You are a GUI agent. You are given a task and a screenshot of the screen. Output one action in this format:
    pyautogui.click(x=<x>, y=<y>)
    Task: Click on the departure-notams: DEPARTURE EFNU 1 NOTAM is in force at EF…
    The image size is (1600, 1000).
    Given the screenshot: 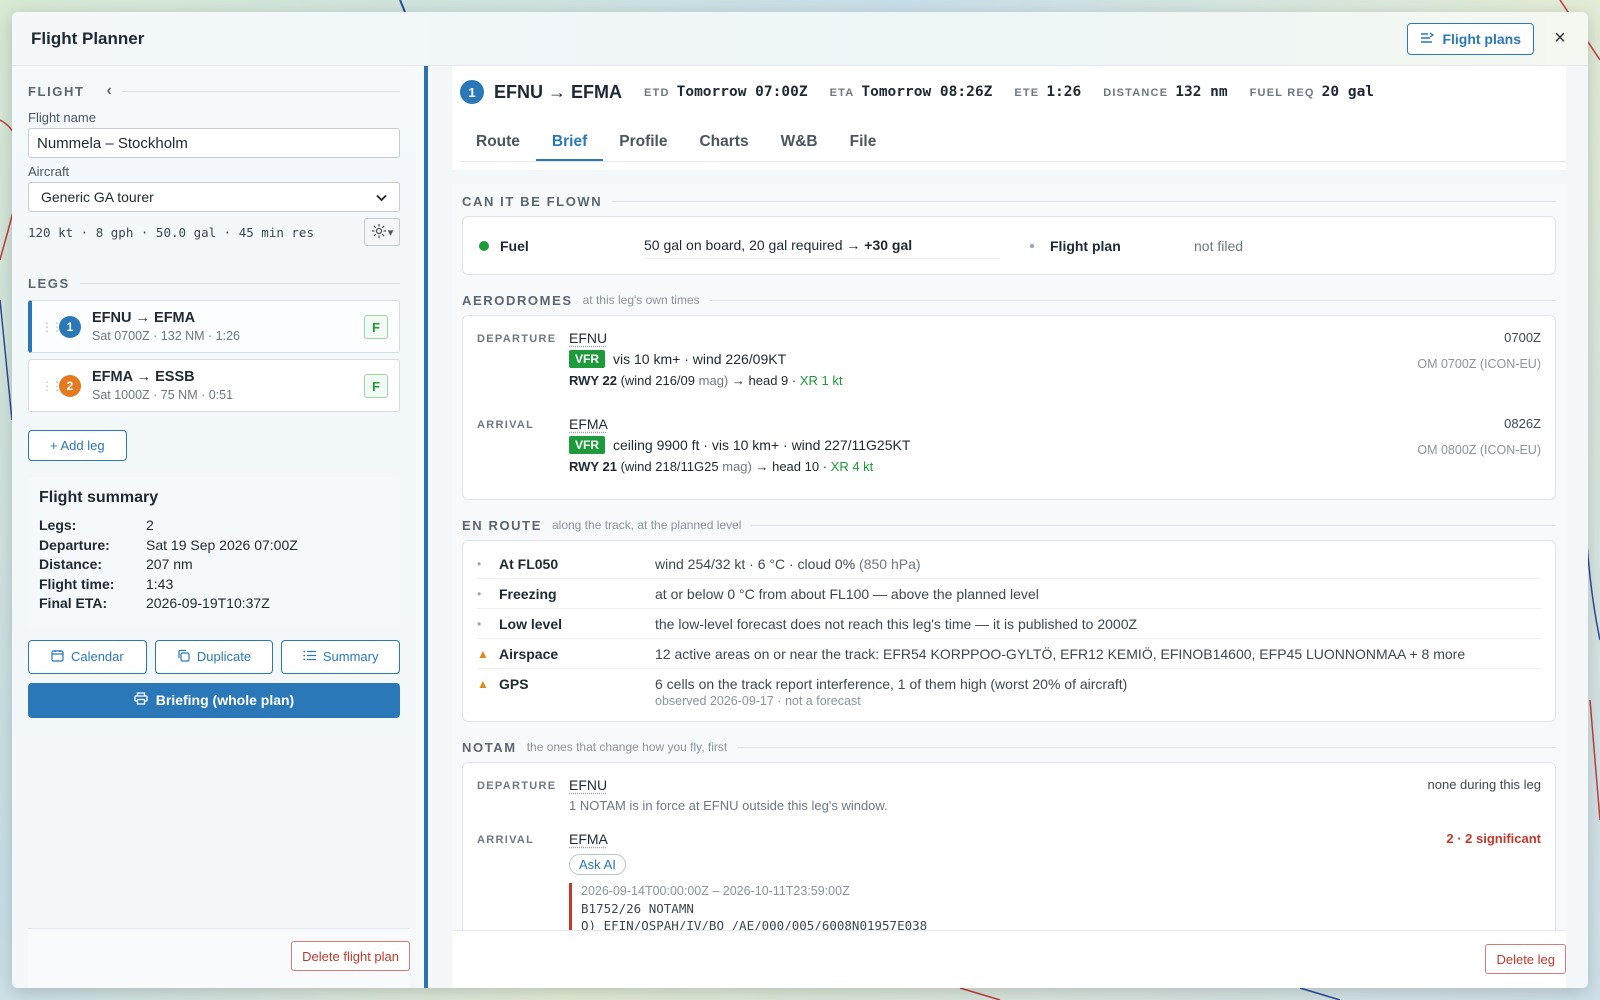 What is the action you would take?
    pyautogui.click(x=1009, y=792)
    